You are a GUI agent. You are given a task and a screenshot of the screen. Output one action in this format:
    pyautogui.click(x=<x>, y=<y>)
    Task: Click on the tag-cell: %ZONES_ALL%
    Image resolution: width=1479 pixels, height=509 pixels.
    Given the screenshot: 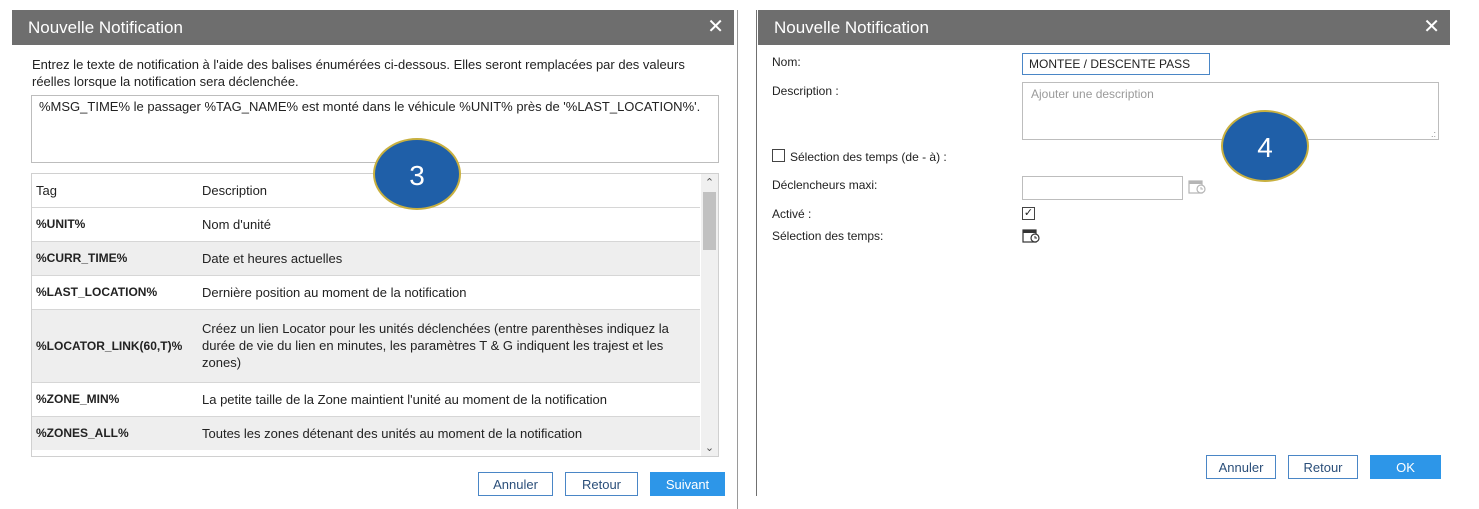 What is the action you would take?
    pyautogui.click(x=115, y=432)
    